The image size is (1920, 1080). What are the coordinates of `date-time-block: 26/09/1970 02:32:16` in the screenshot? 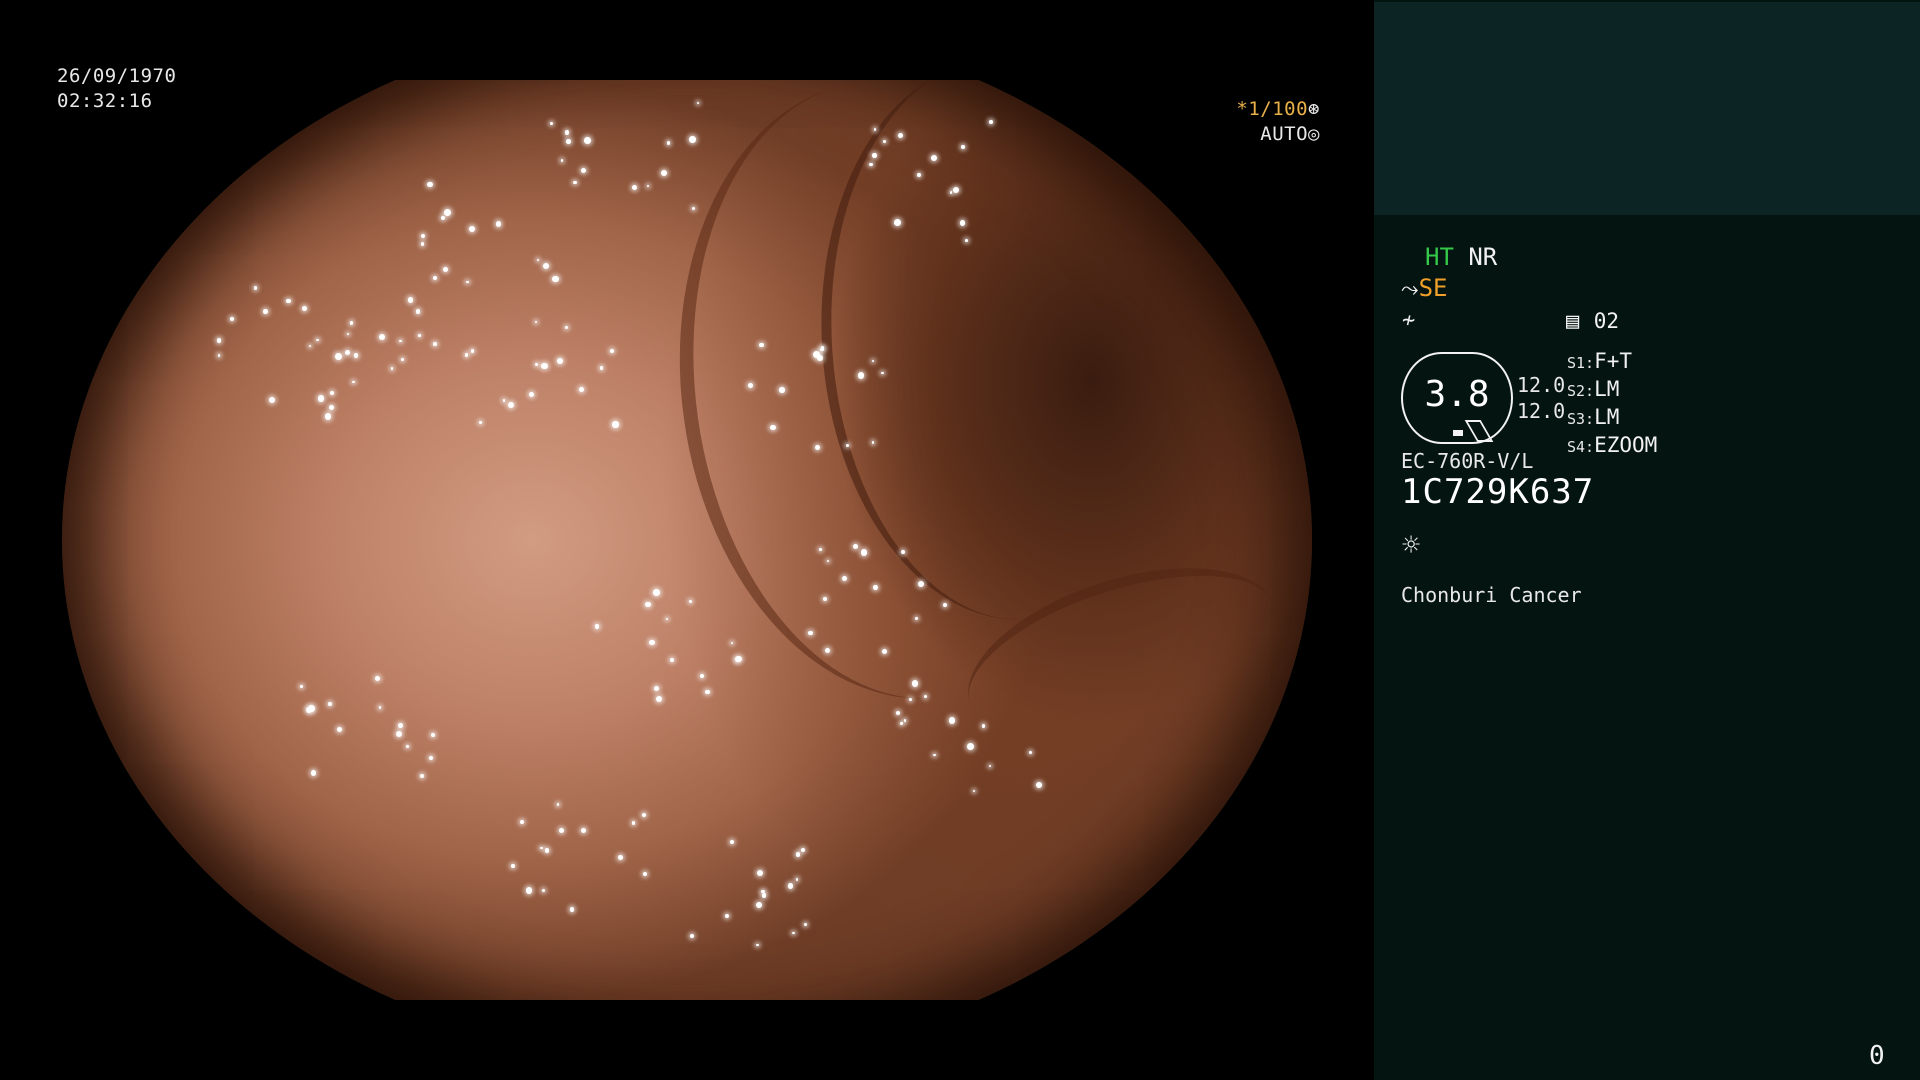 It's located at (116, 89).